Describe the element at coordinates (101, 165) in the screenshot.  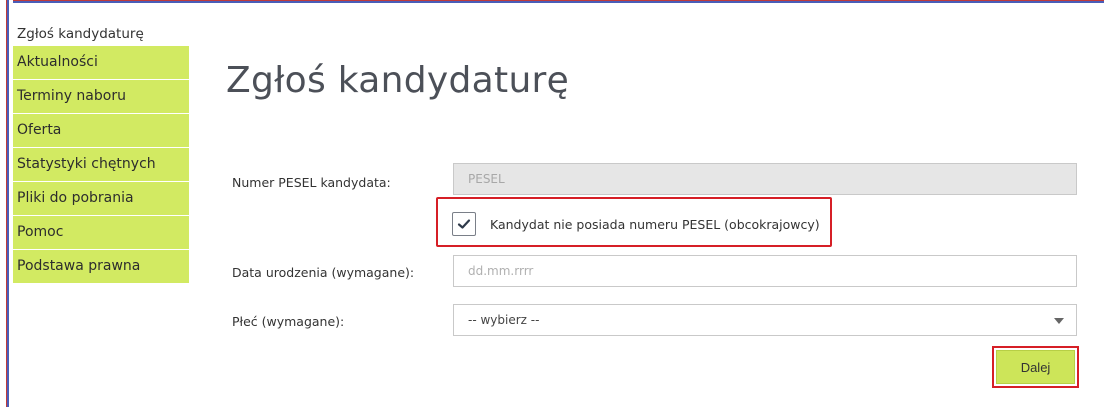
I see `sidebar-item-statystyki: Statystyki chętnych` at that location.